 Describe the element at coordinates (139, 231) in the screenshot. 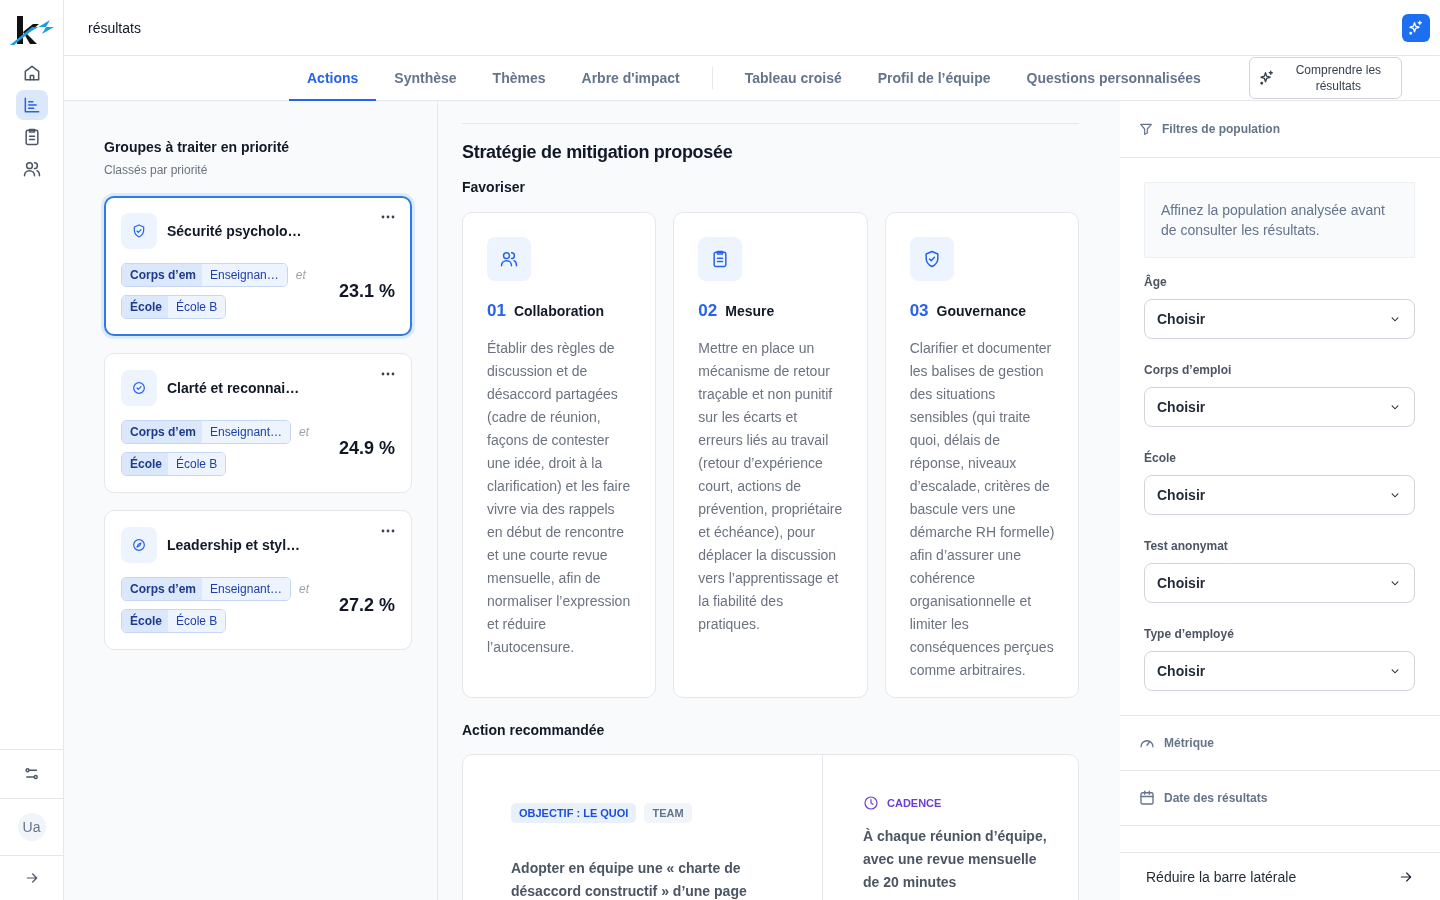

I see `shield-icon` at that location.